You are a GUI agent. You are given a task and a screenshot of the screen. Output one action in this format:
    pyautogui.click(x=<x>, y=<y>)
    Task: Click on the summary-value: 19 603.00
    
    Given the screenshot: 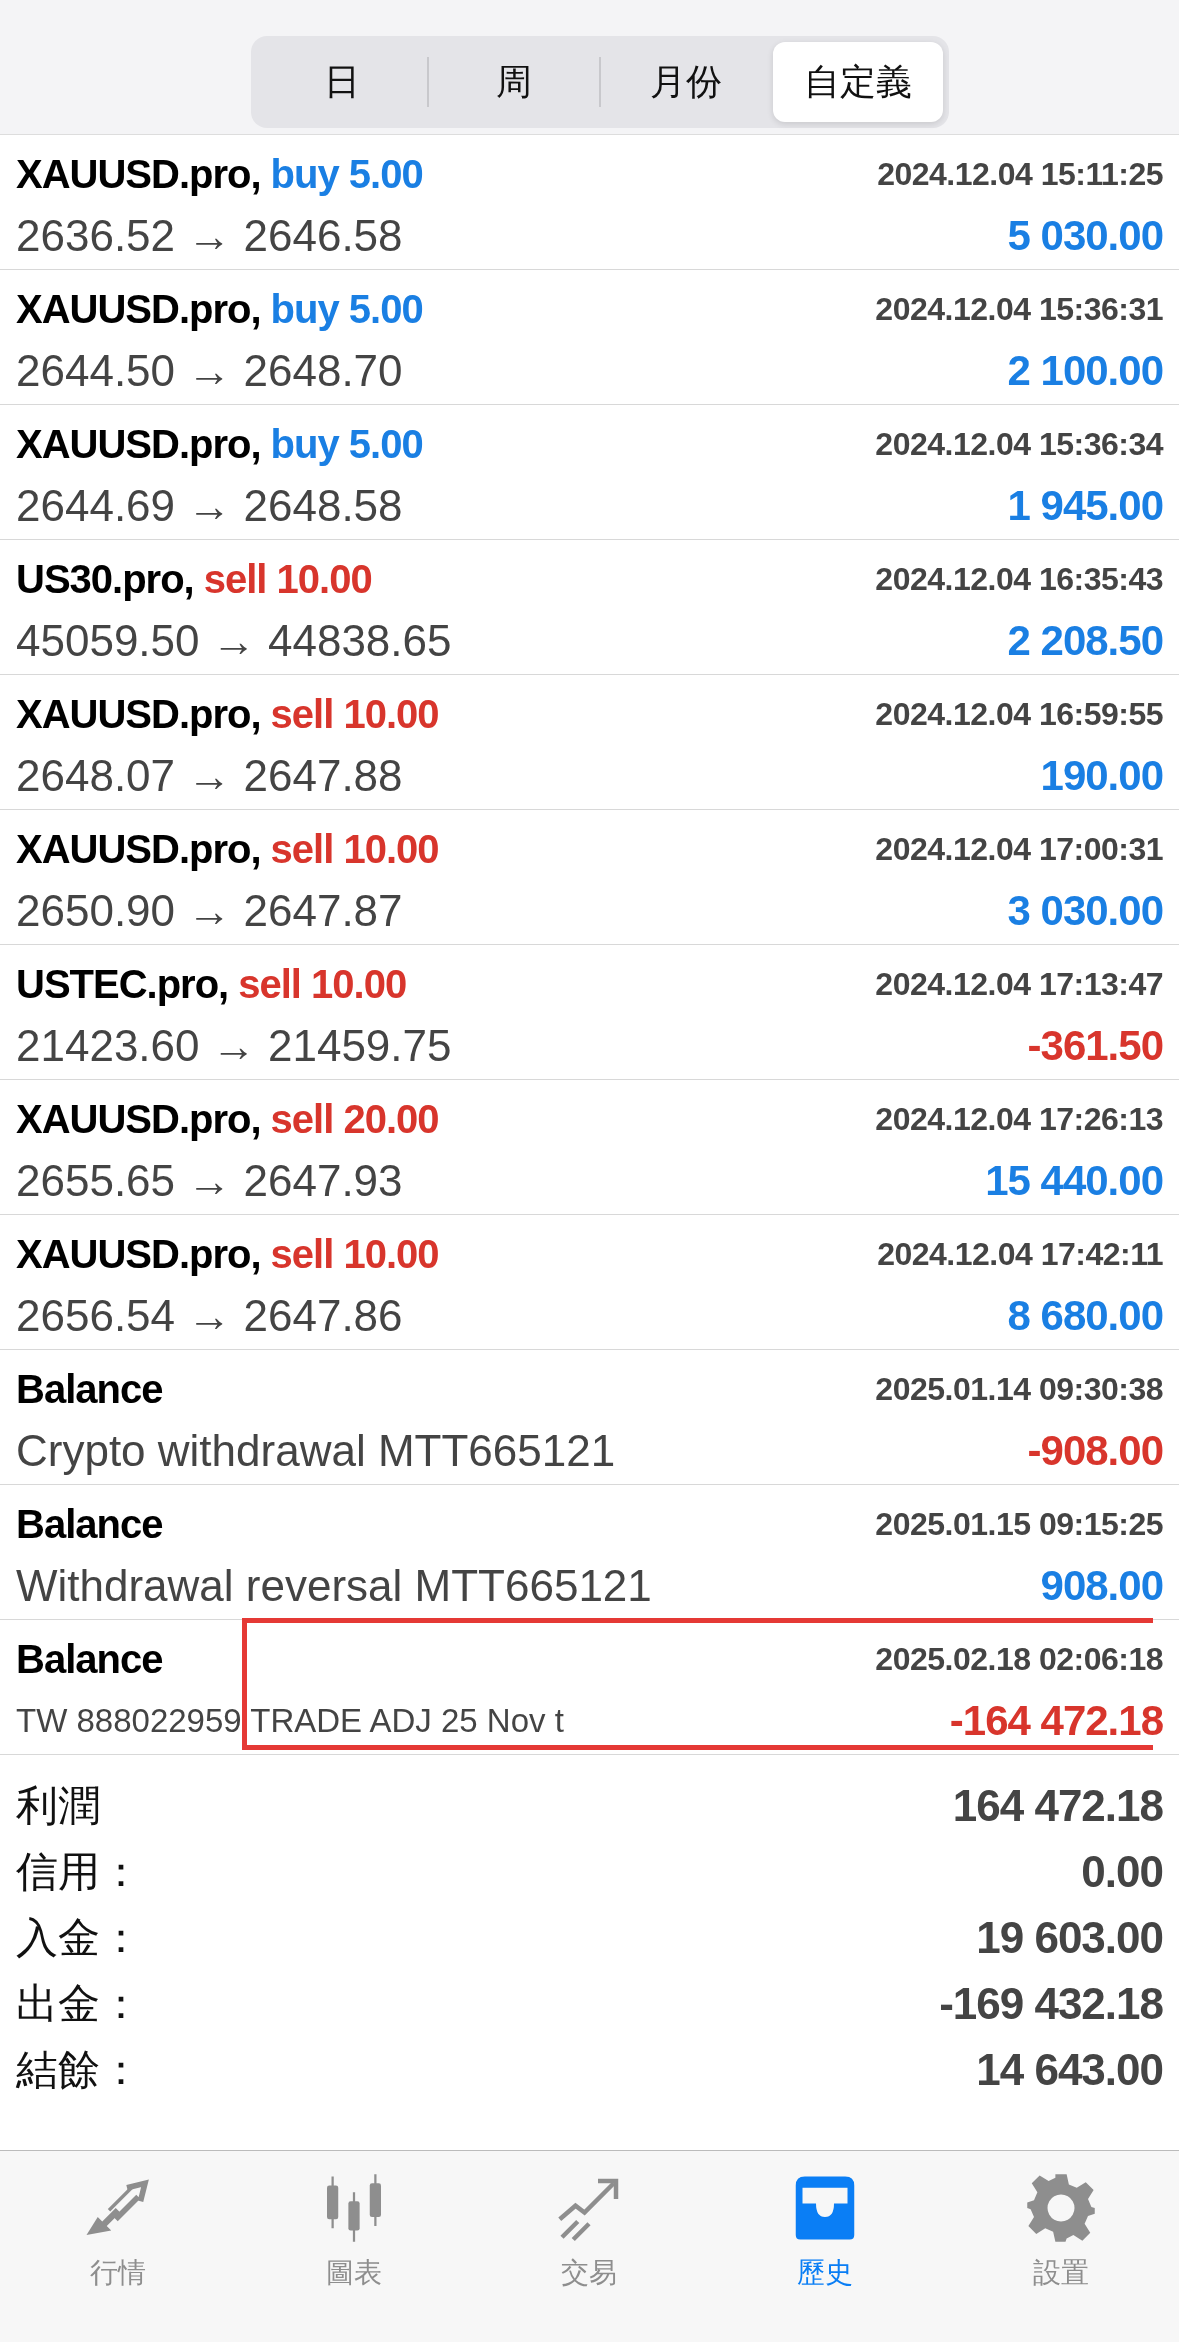 What is the action you would take?
    pyautogui.click(x=1069, y=1938)
    